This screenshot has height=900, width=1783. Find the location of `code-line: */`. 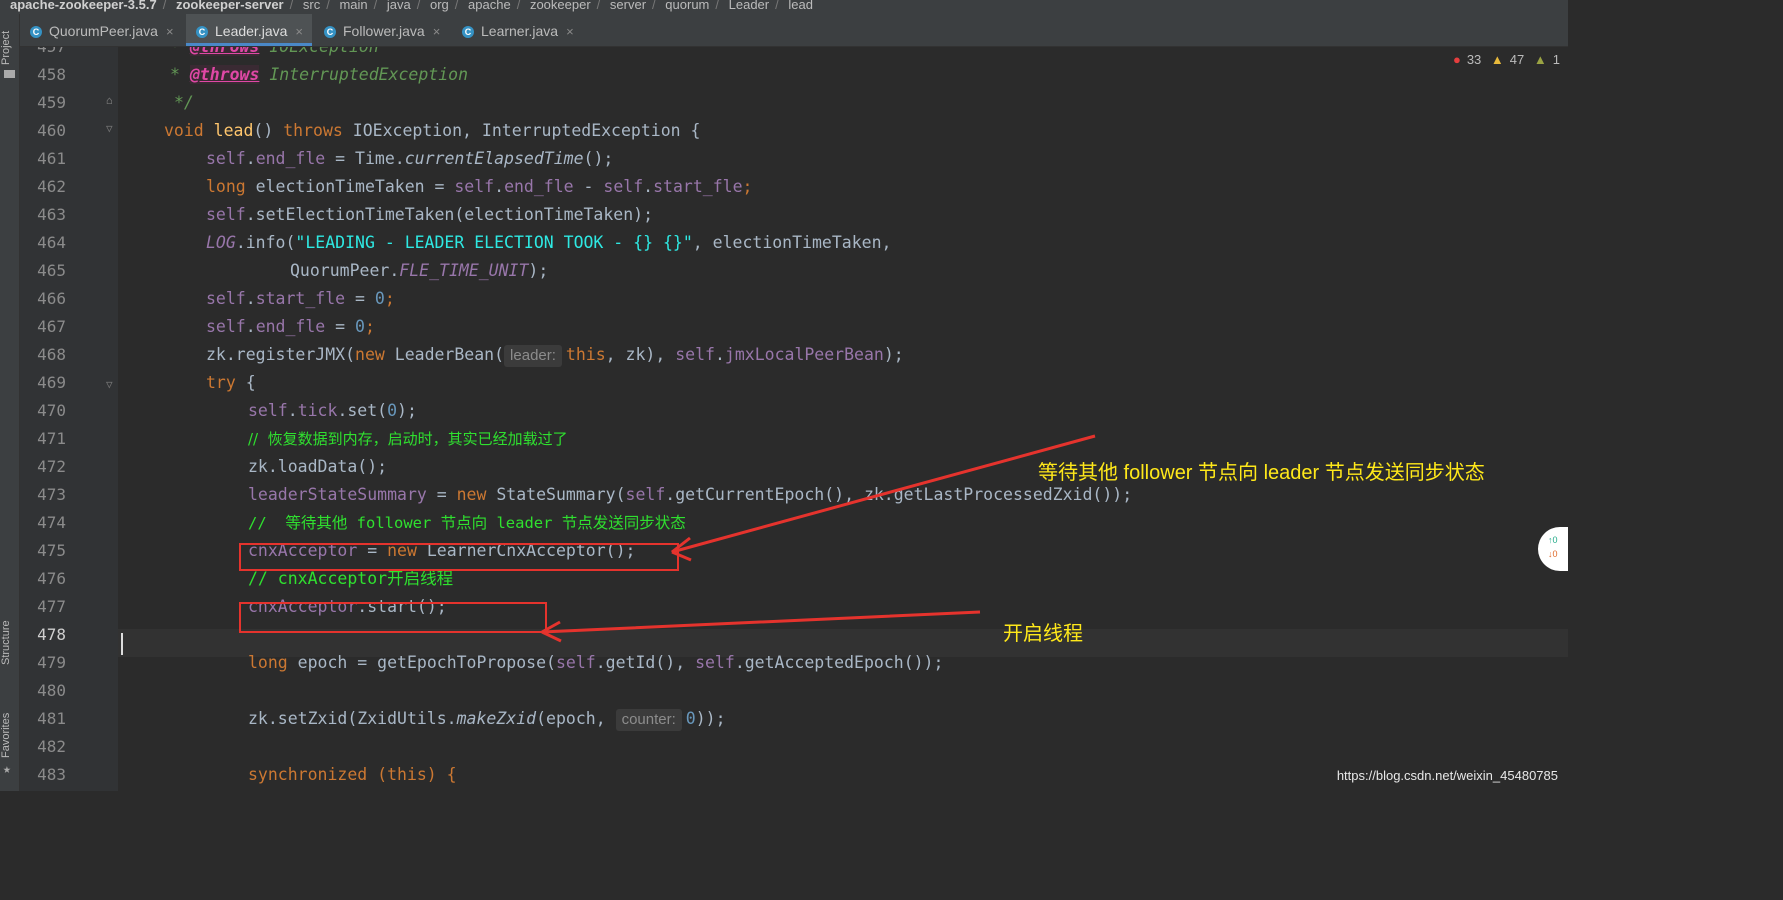

code-line: */ is located at coordinates (184, 102).